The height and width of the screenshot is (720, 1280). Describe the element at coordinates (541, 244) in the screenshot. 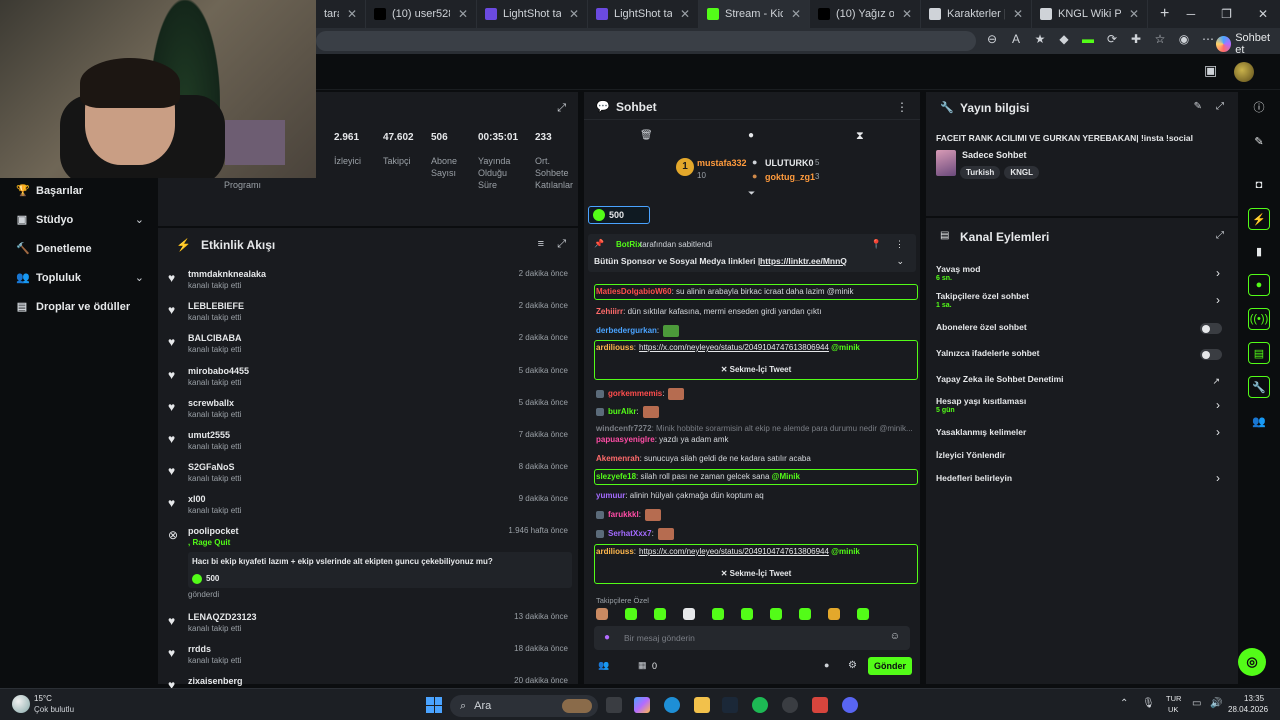

I see `filter-icon: ≡` at that location.